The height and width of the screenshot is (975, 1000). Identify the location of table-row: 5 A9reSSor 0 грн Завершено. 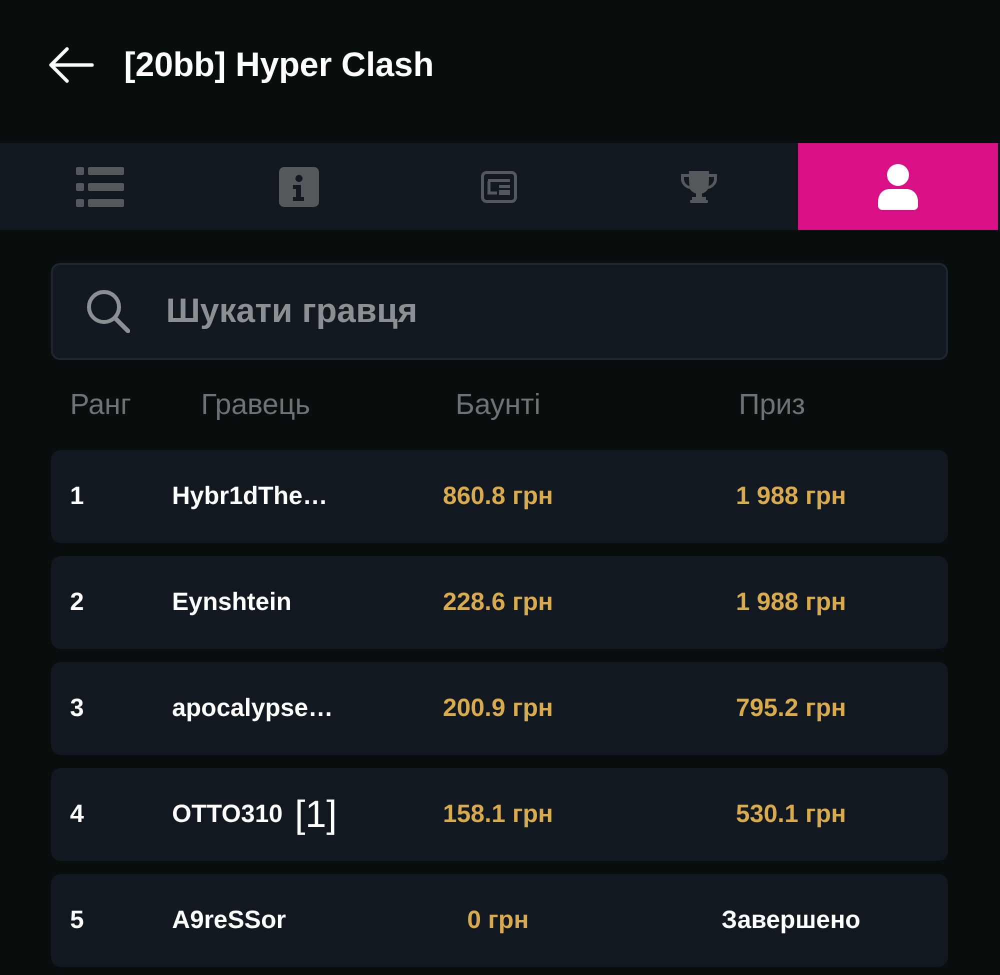
(499, 920).